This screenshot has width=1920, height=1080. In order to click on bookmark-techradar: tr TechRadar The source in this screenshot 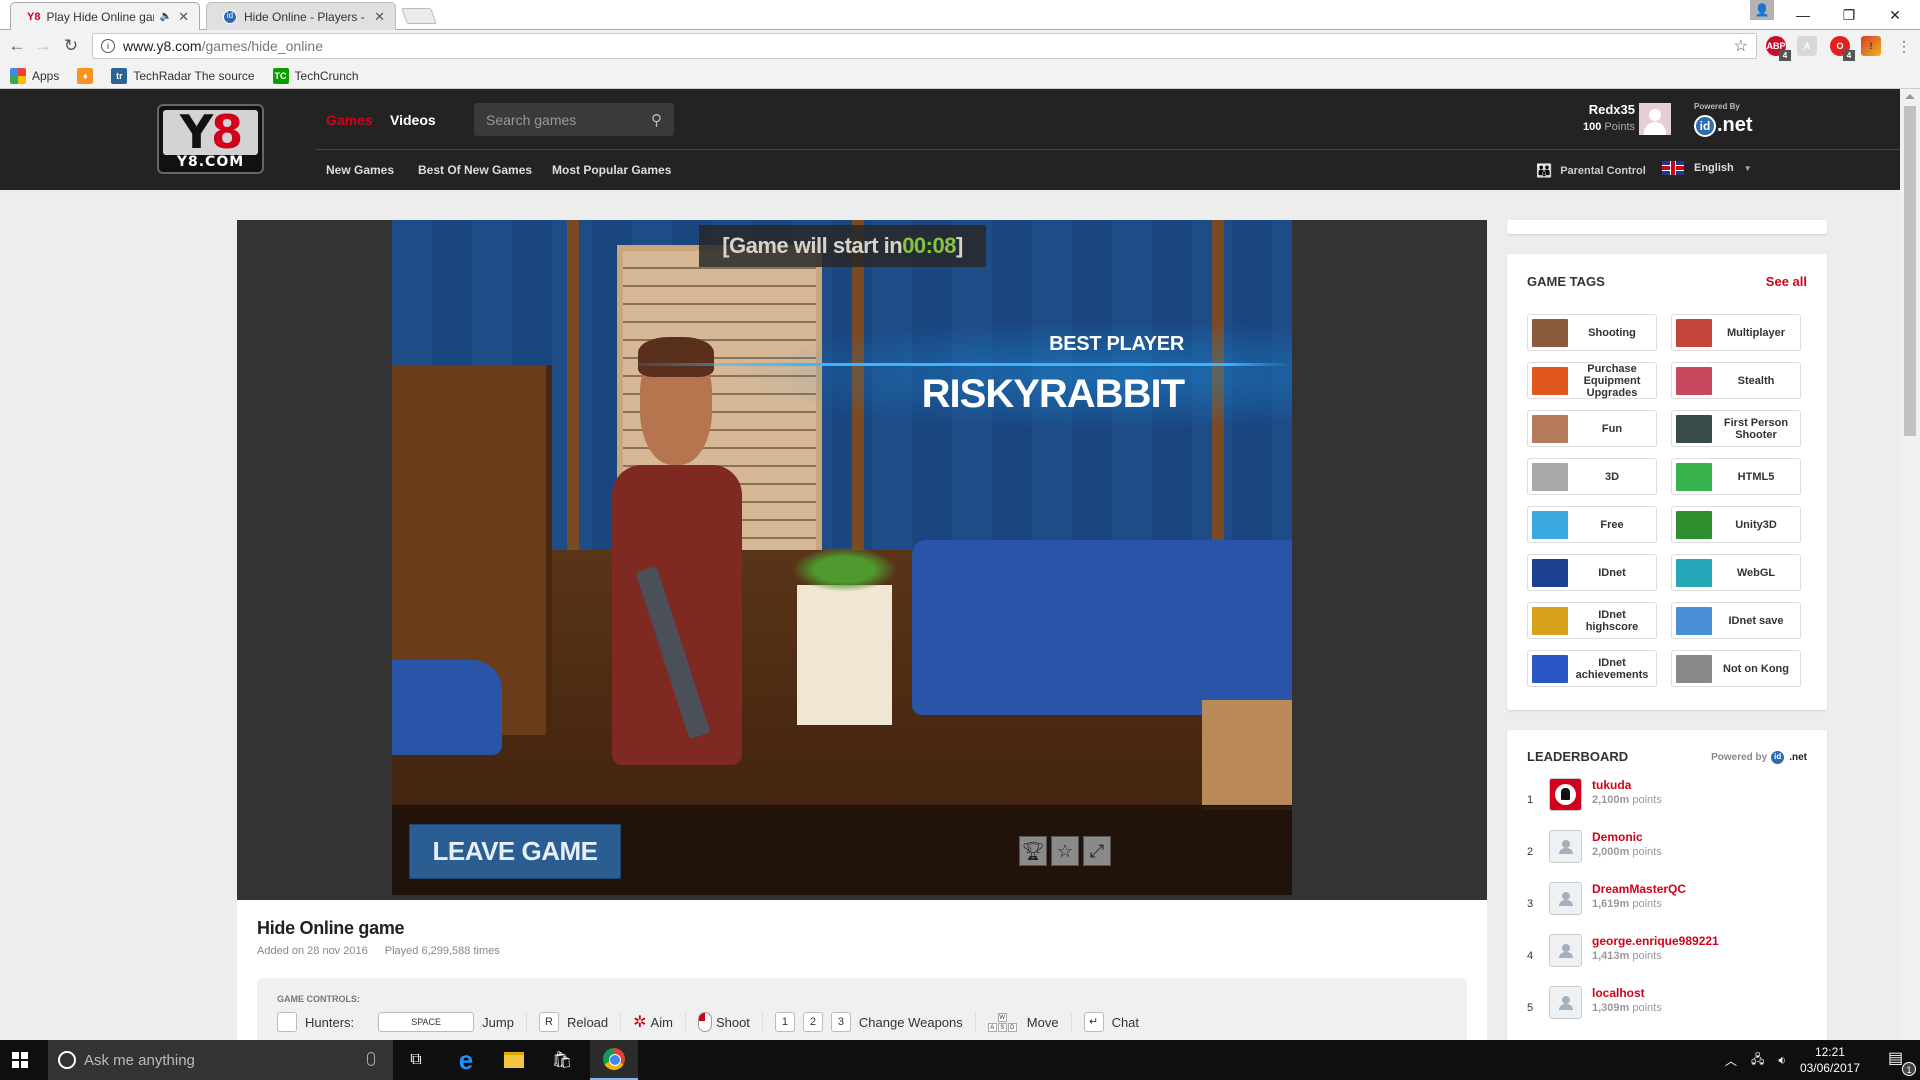, I will do `click(183, 75)`.